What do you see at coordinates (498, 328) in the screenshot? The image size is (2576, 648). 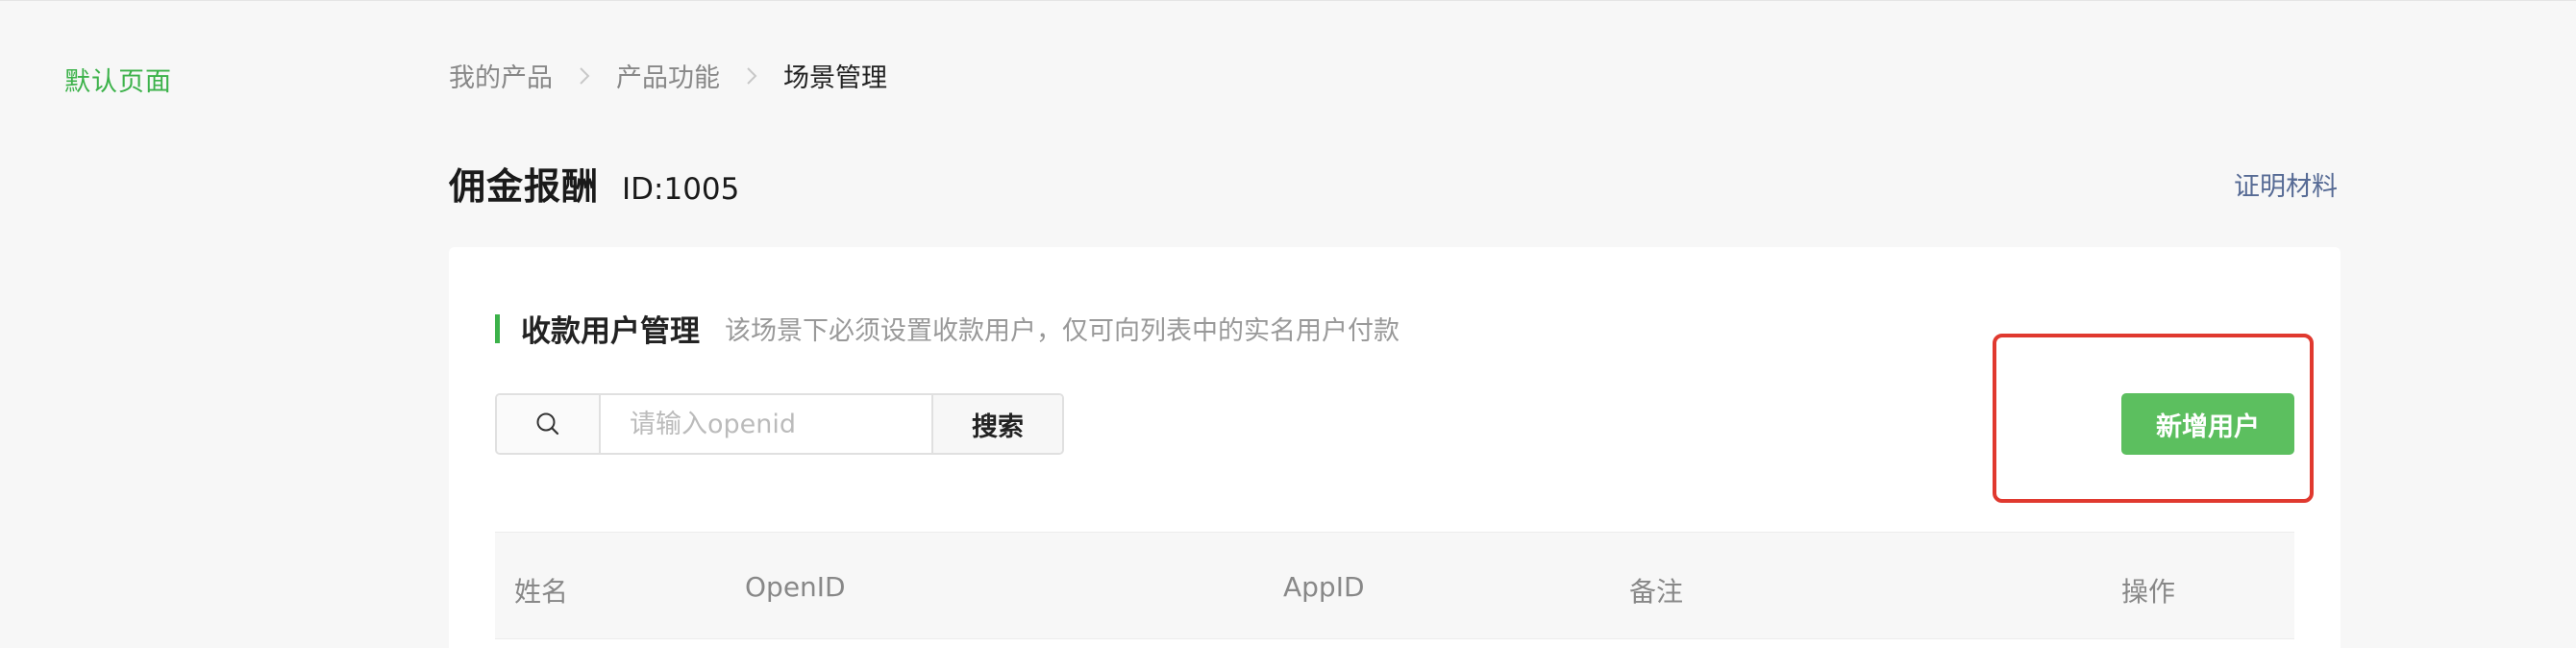 I see `section-accent-bar` at bounding box center [498, 328].